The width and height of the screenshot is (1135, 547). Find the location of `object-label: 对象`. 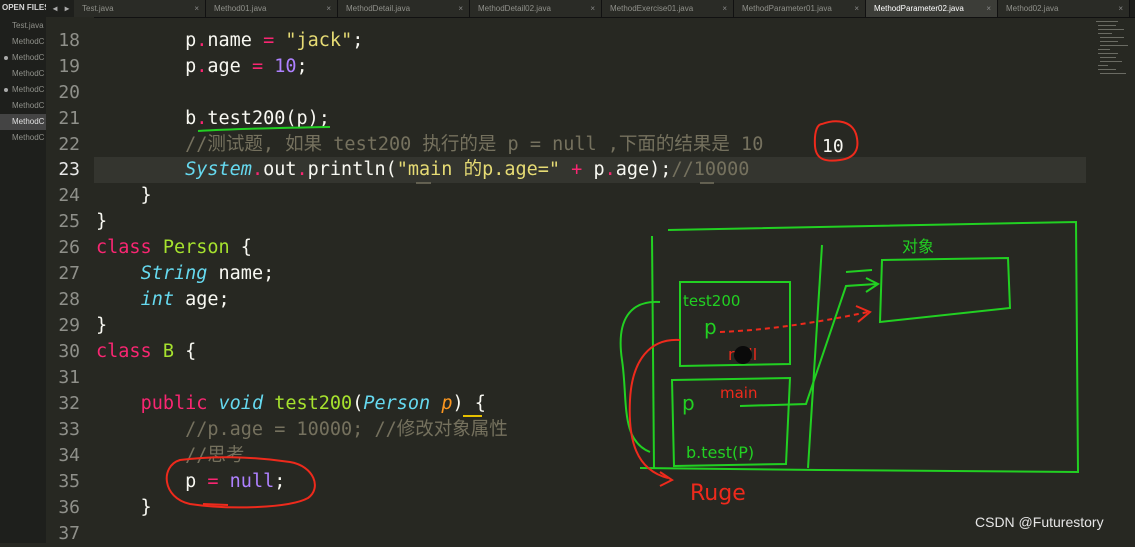

object-label: 对象 is located at coordinates (918, 246).